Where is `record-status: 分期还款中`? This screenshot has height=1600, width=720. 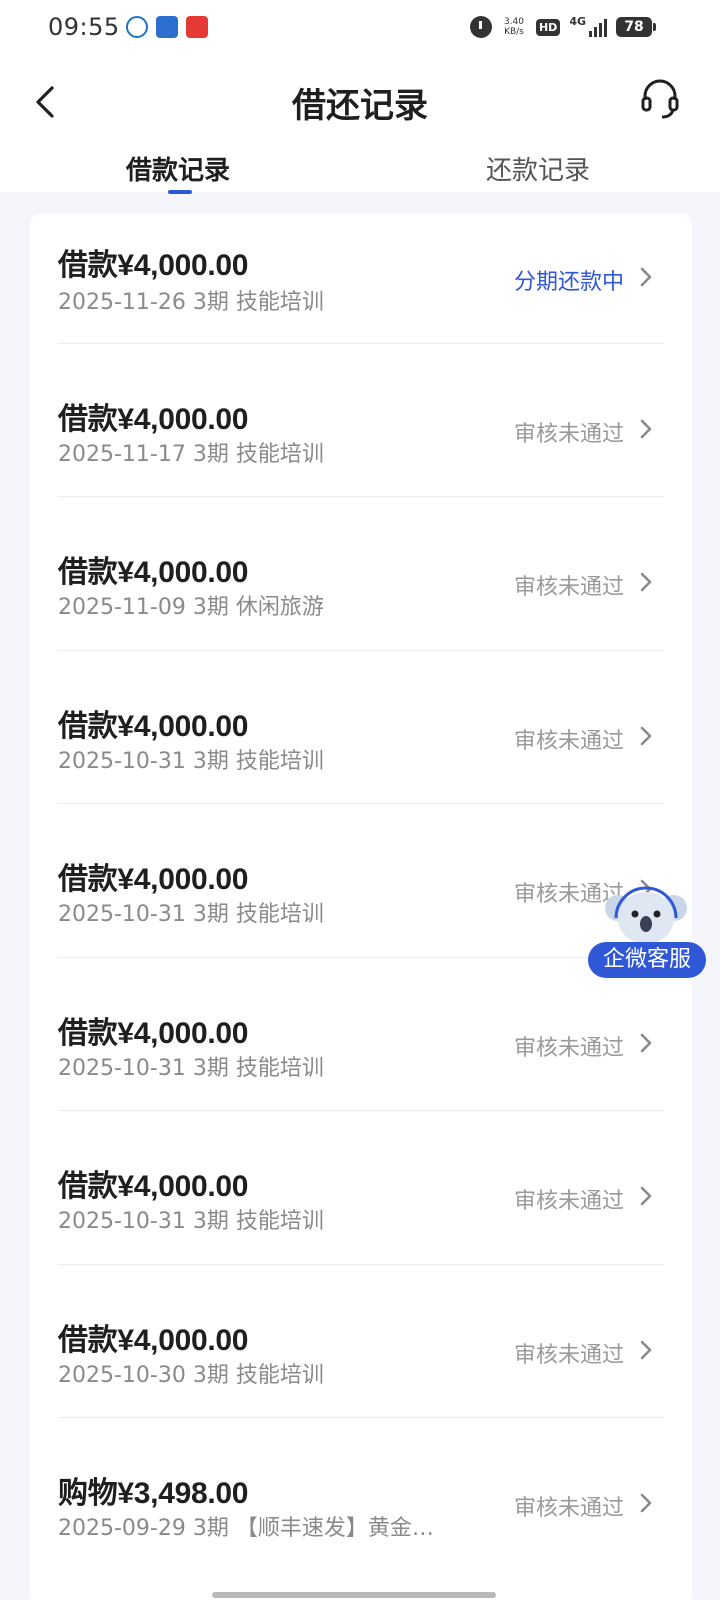
record-status: 分期还款中 is located at coordinates (568, 282).